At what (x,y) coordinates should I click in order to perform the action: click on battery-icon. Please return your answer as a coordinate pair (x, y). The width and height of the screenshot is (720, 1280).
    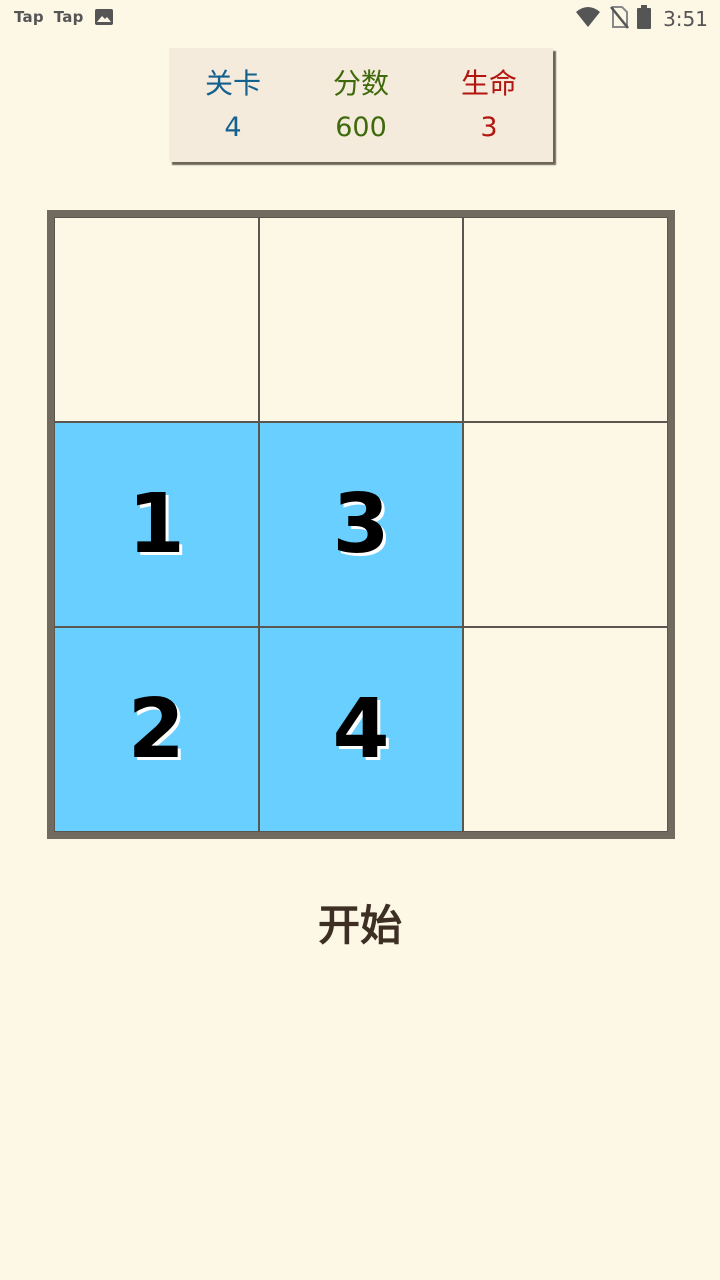
    Looking at the image, I should click on (644, 19).